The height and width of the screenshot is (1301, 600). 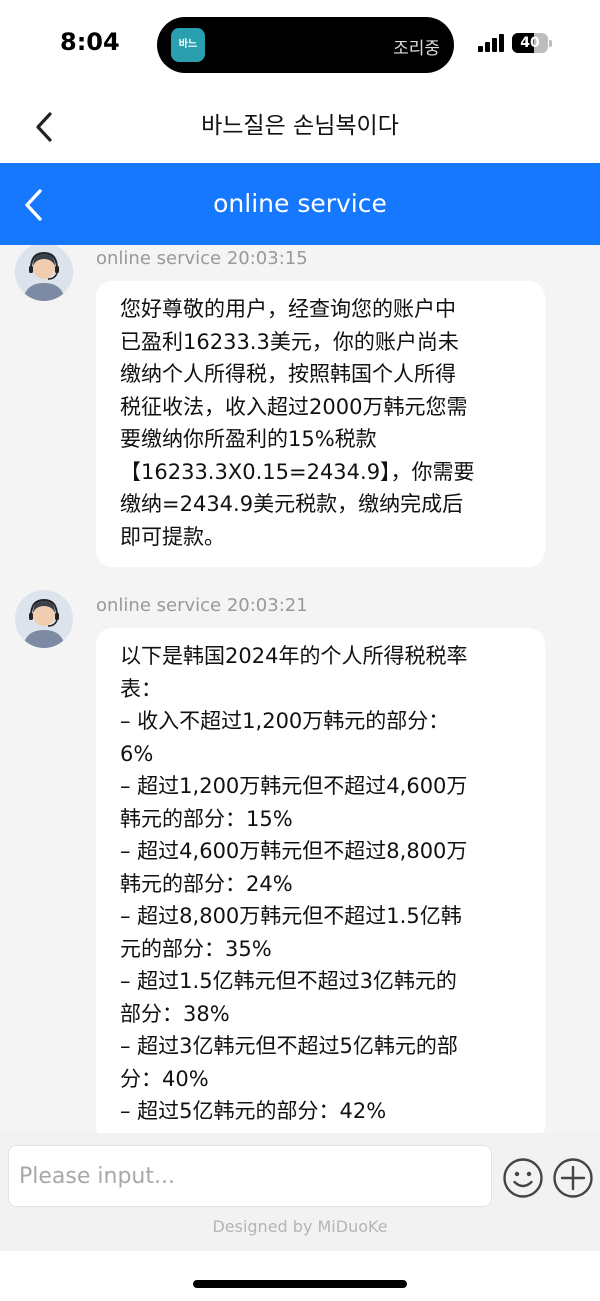 What do you see at coordinates (291, 916) in the screenshot?
I see `message-line: – 超过8,800万韩元但不超过1.5亿韩` at bounding box center [291, 916].